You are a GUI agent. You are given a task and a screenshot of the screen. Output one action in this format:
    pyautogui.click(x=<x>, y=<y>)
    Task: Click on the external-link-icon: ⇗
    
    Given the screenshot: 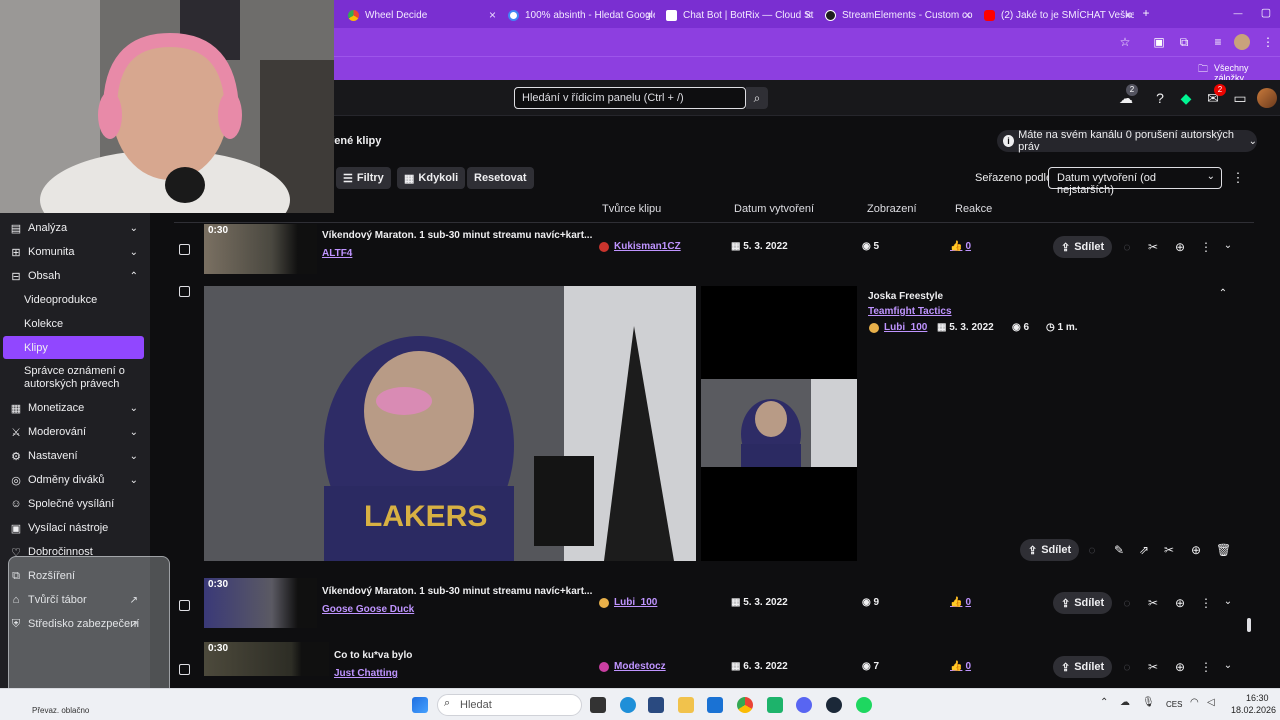 What is the action you would take?
    pyautogui.click(x=1144, y=550)
    